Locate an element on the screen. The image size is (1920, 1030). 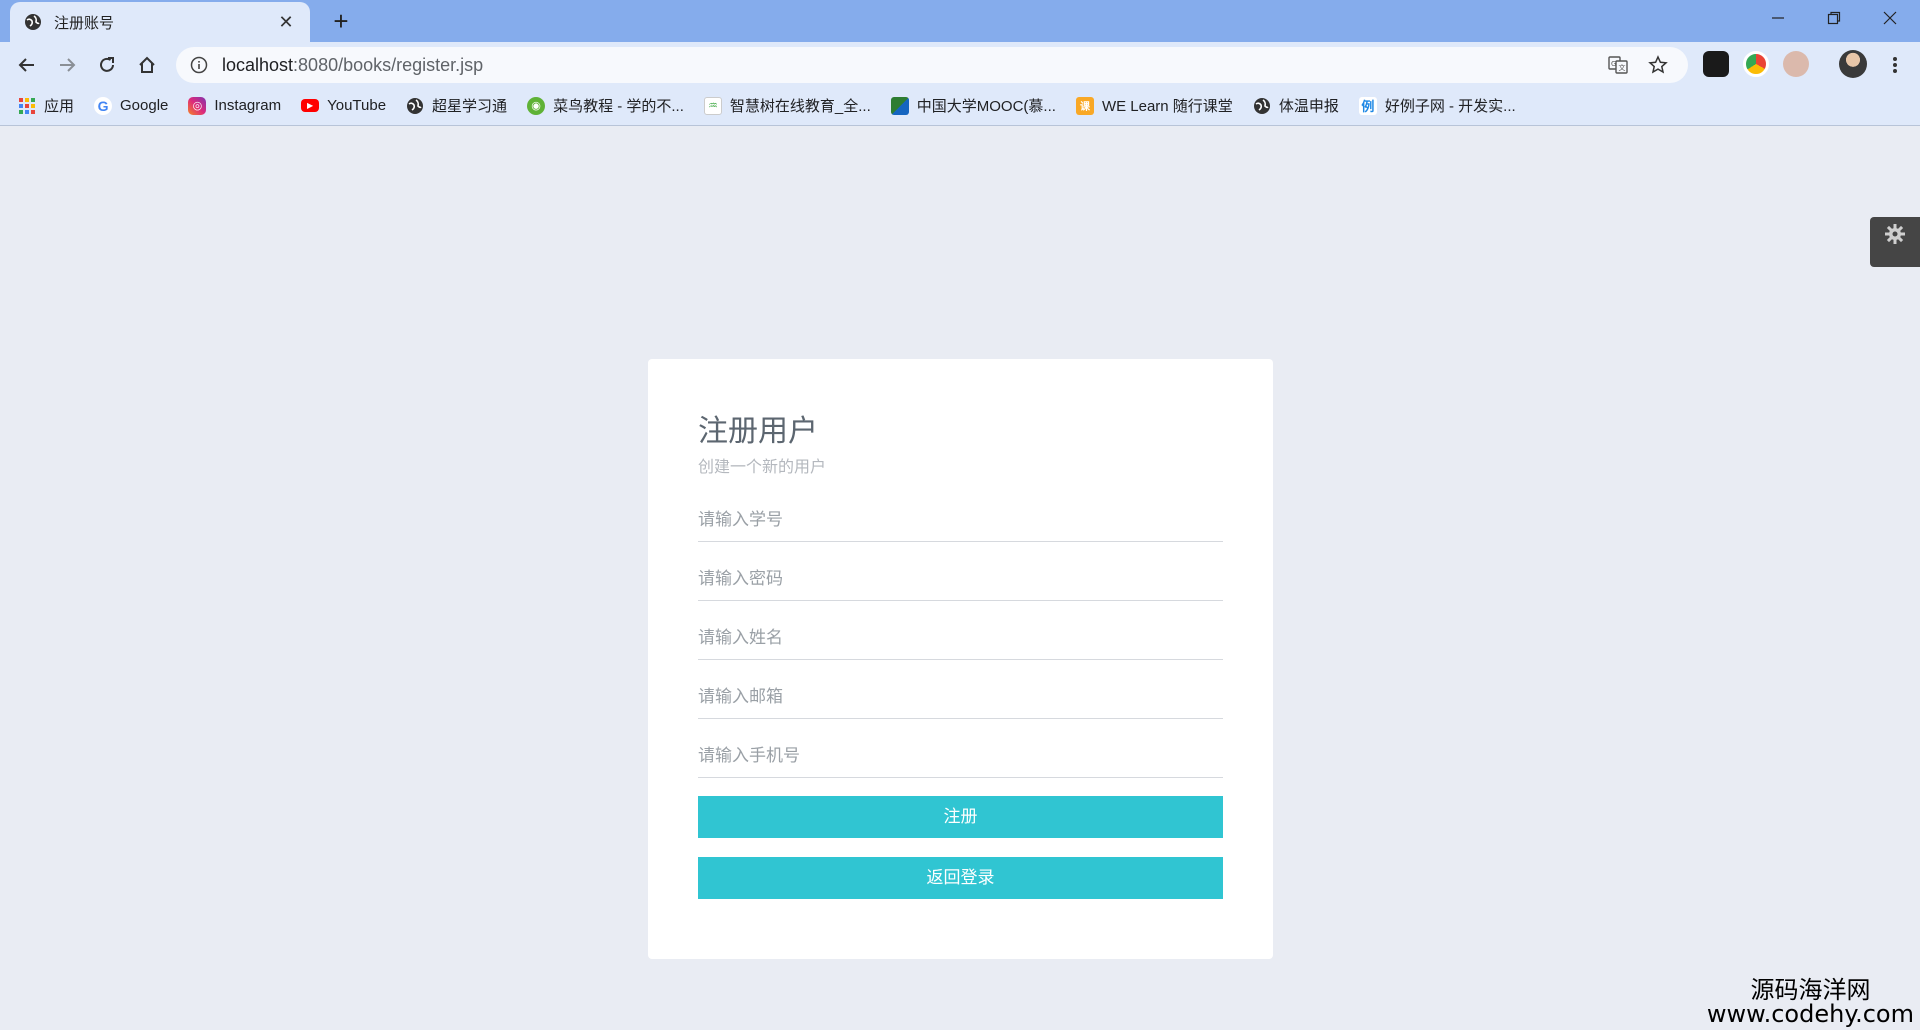
home-icon is located at coordinates (147, 64).